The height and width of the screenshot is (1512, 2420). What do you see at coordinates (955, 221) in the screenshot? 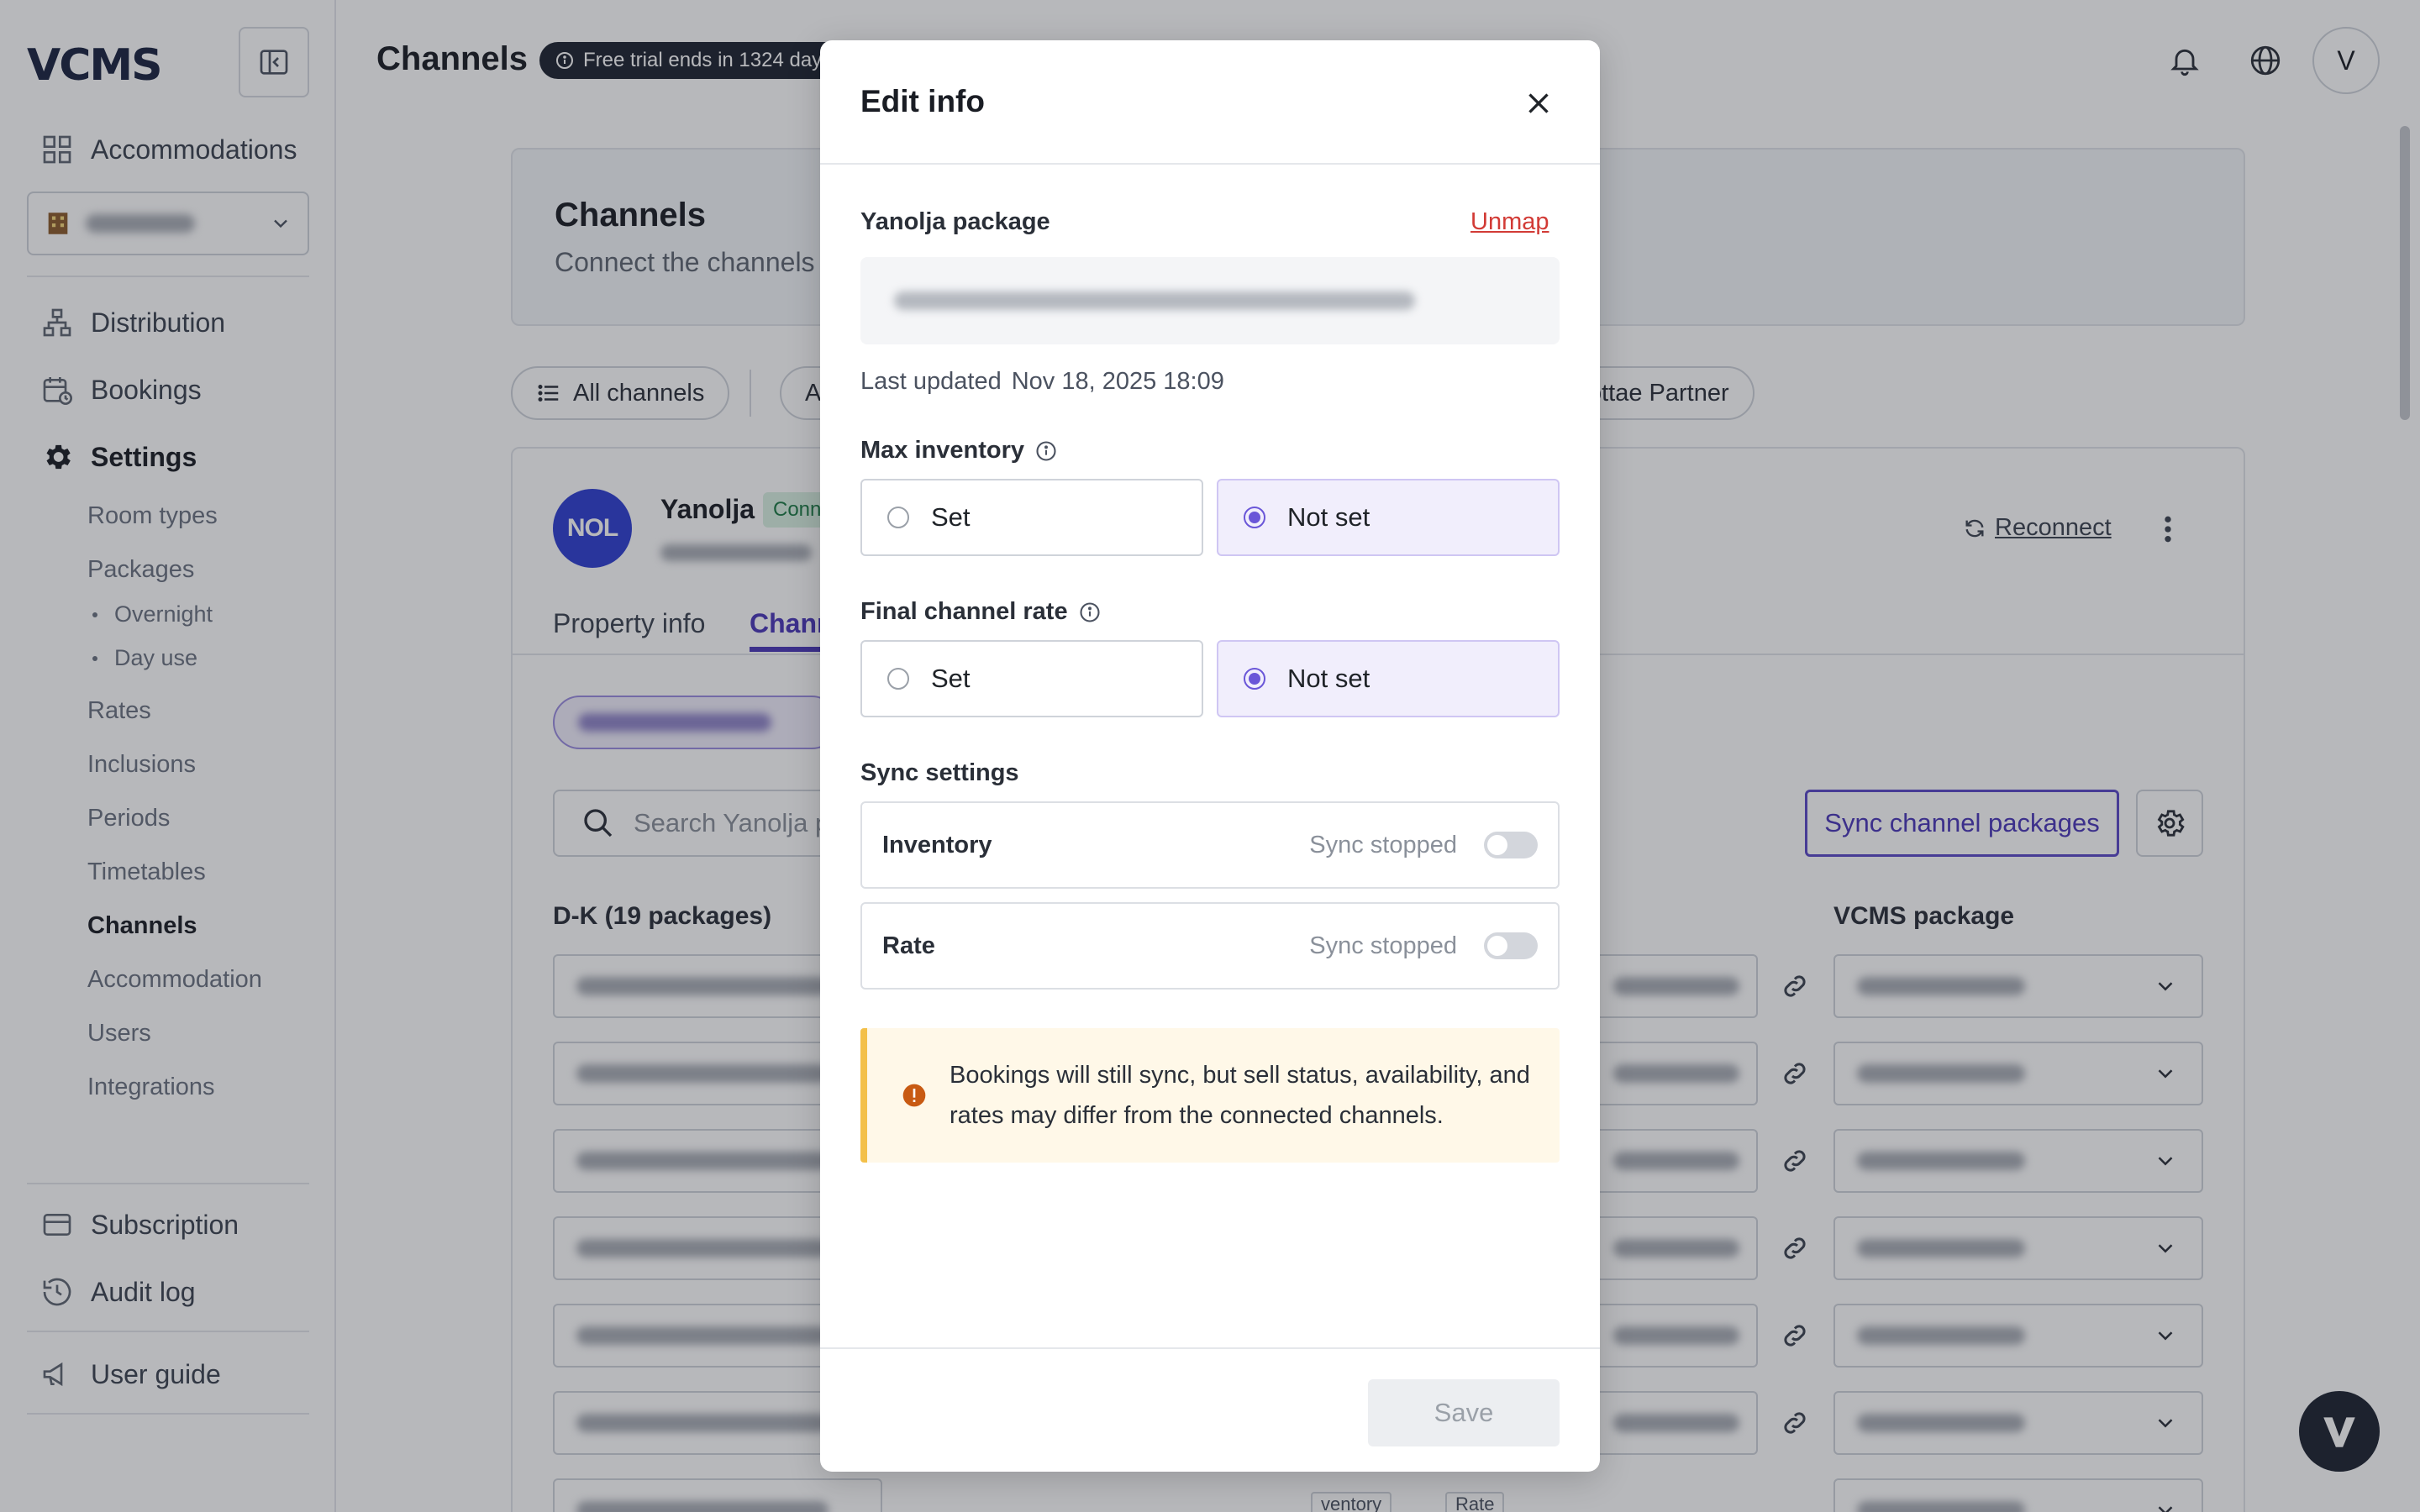
I see `yanolja-package-label: Yanolja package` at bounding box center [955, 221].